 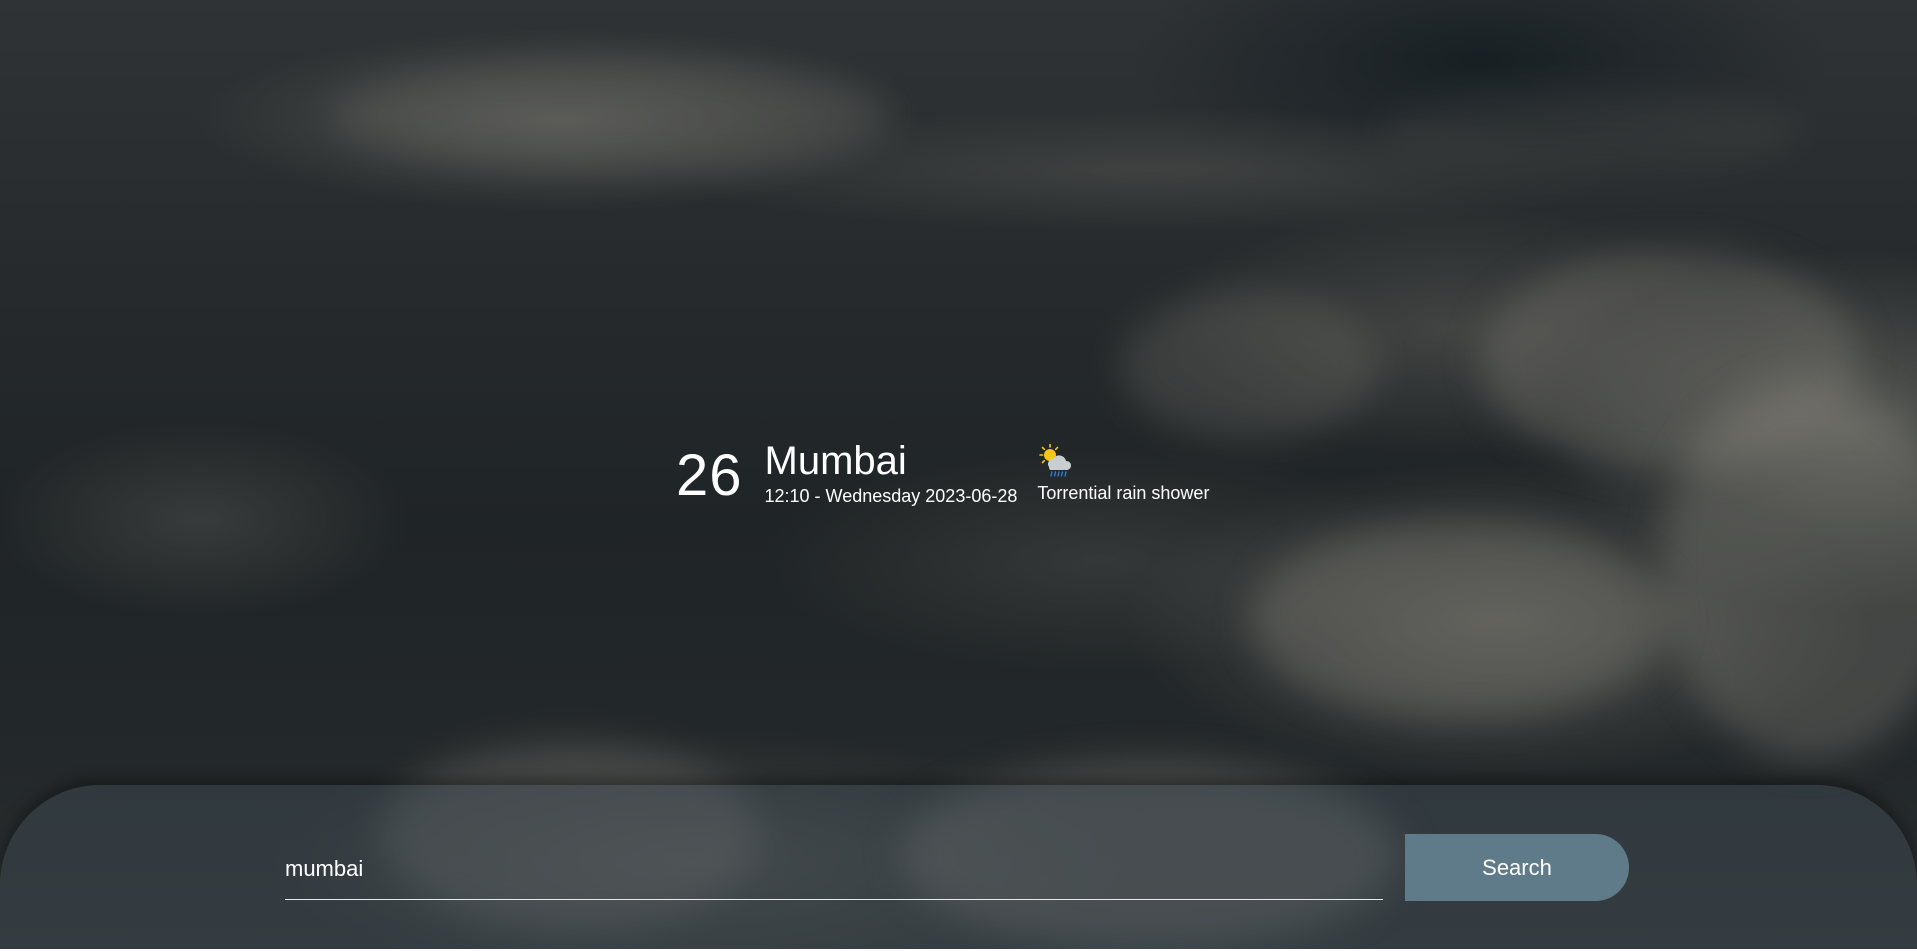 What do you see at coordinates (891, 496) in the screenshot?
I see `date-time: 12:10 - Wednesday 2023-06-28` at bounding box center [891, 496].